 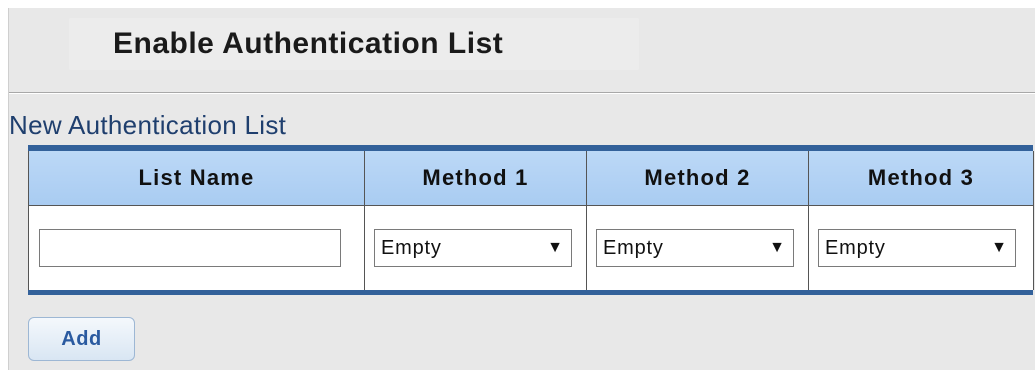 What do you see at coordinates (308, 43) in the screenshot?
I see `page-title: Enable Authentication List` at bounding box center [308, 43].